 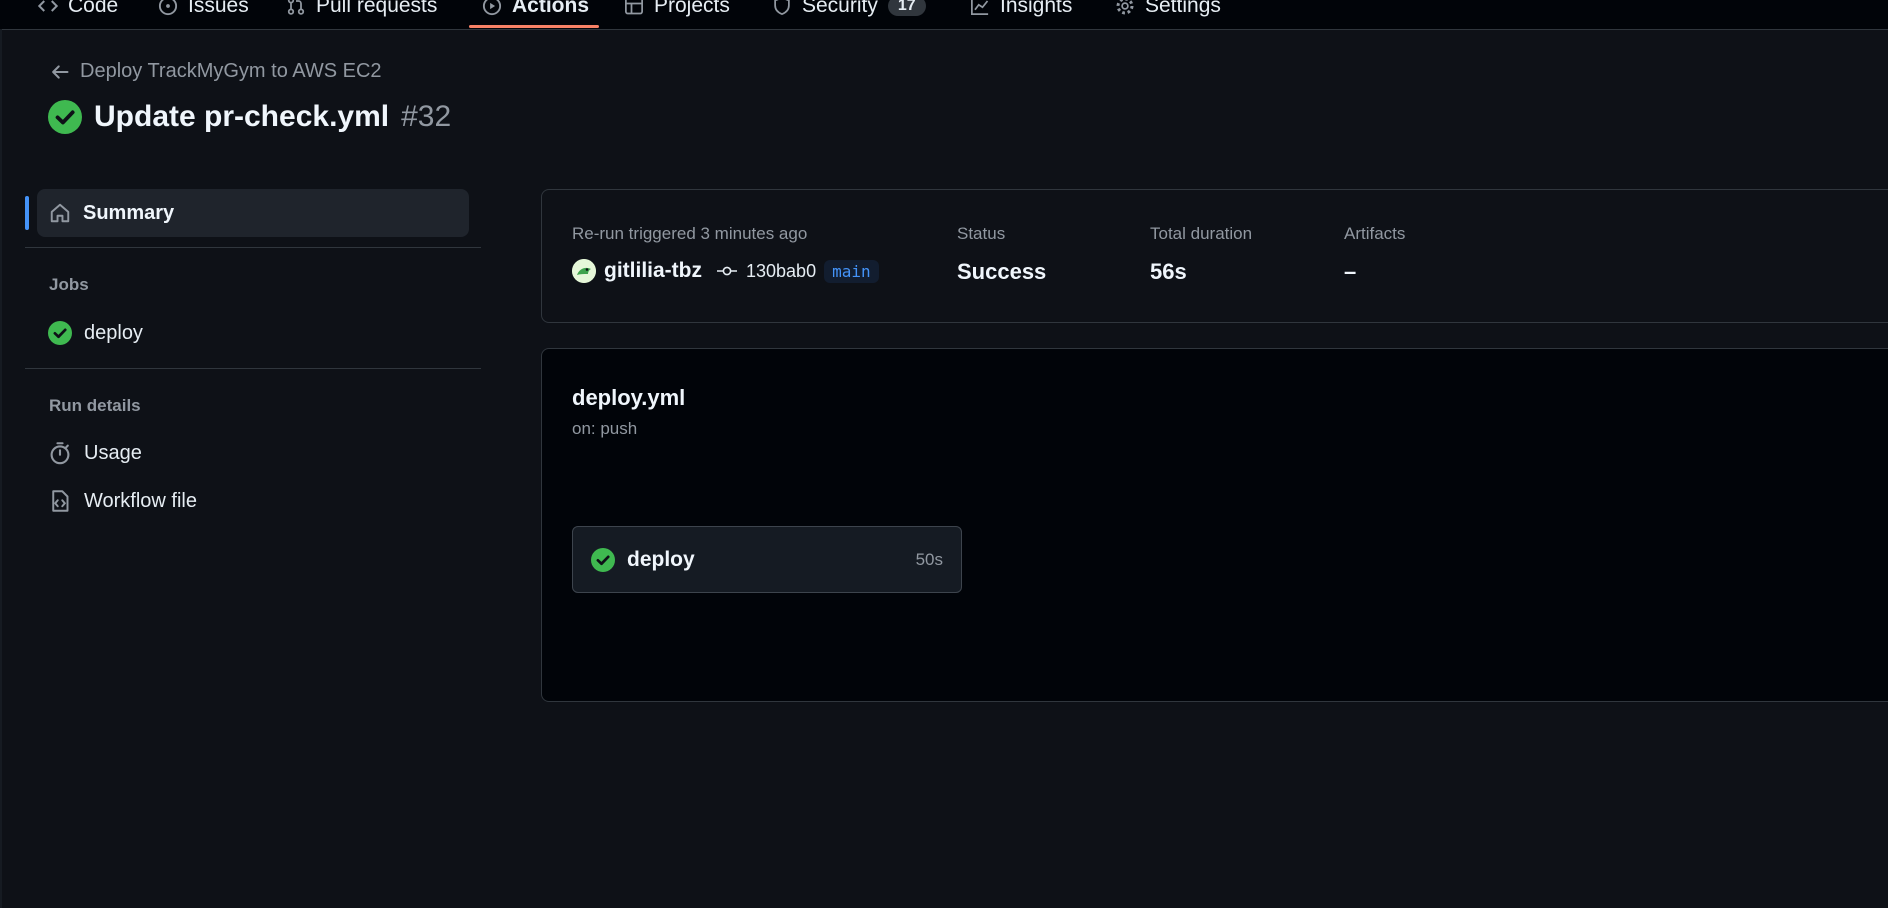 I want to click on sidebar-item-summary: Summary, so click(x=253, y=213).